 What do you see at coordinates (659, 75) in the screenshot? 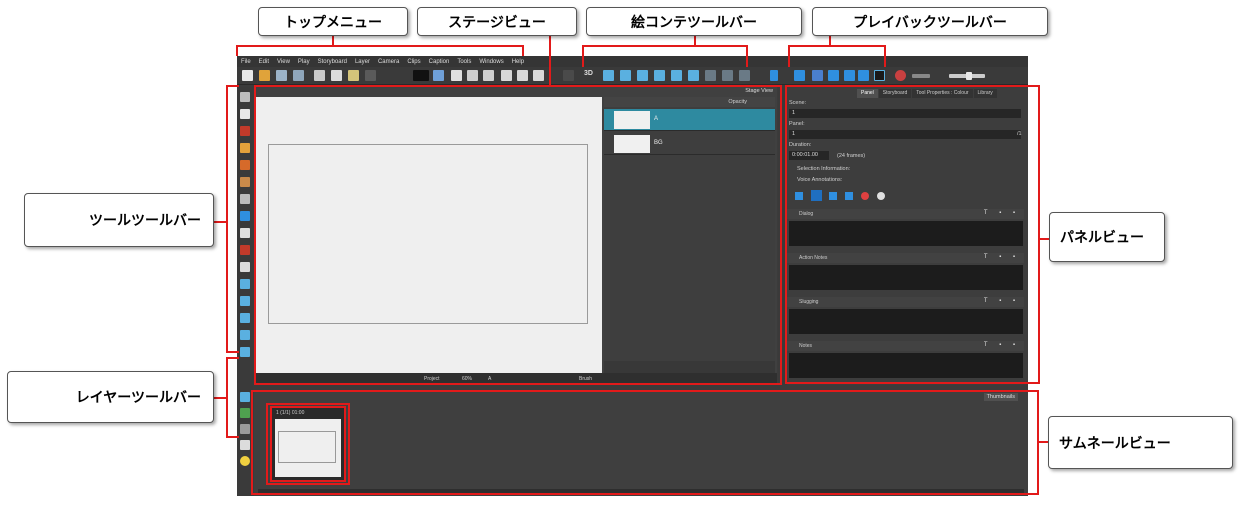
I see `split-panel-icon` at bounding box center [659, 75].